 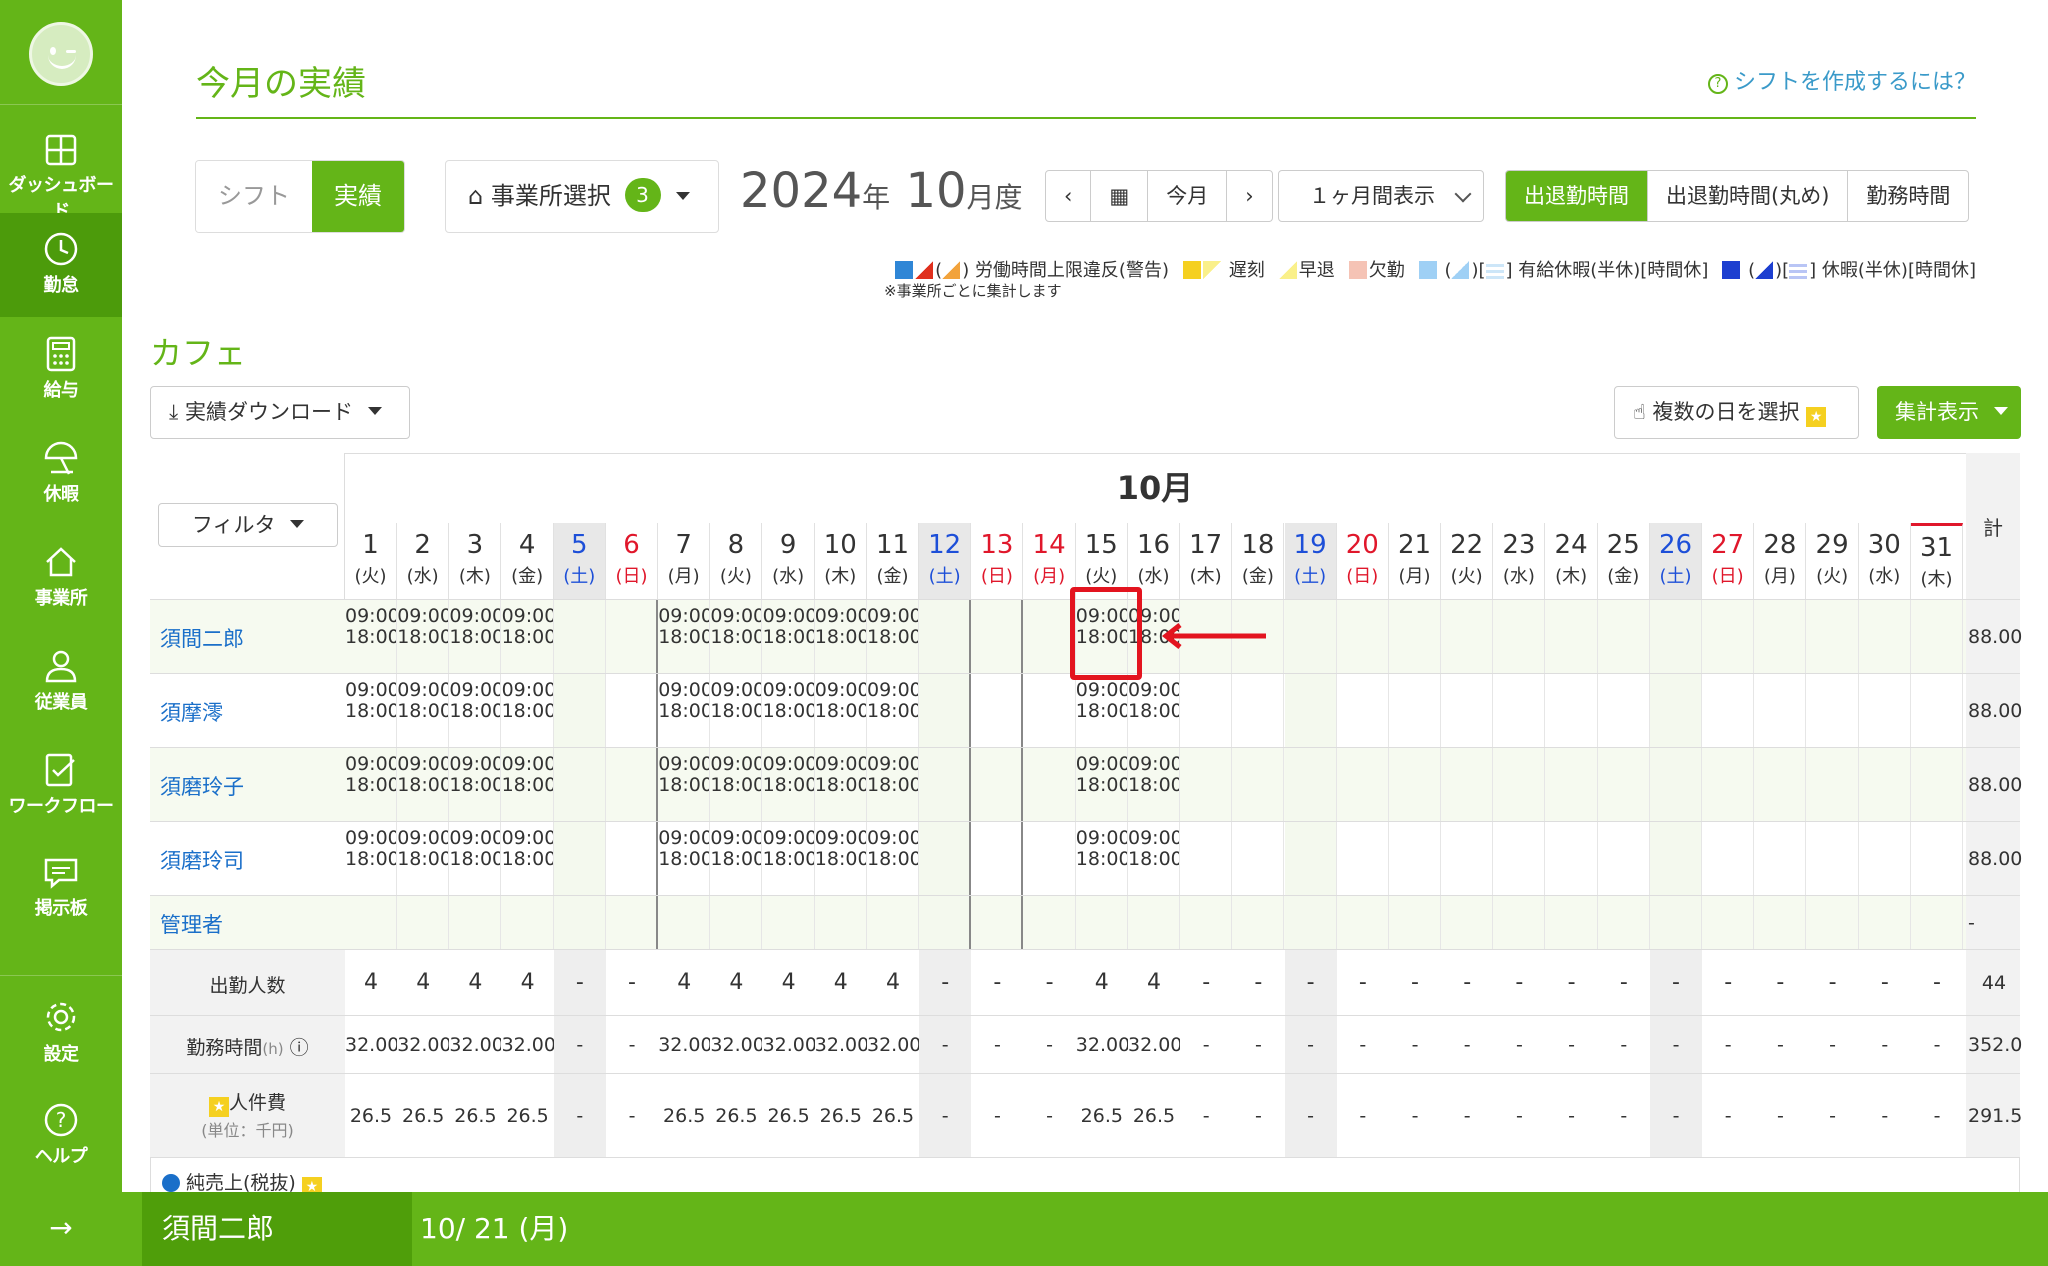 I want to click on download-button: ⤓ 実績ダウンロード, so click(x=280, y=412).